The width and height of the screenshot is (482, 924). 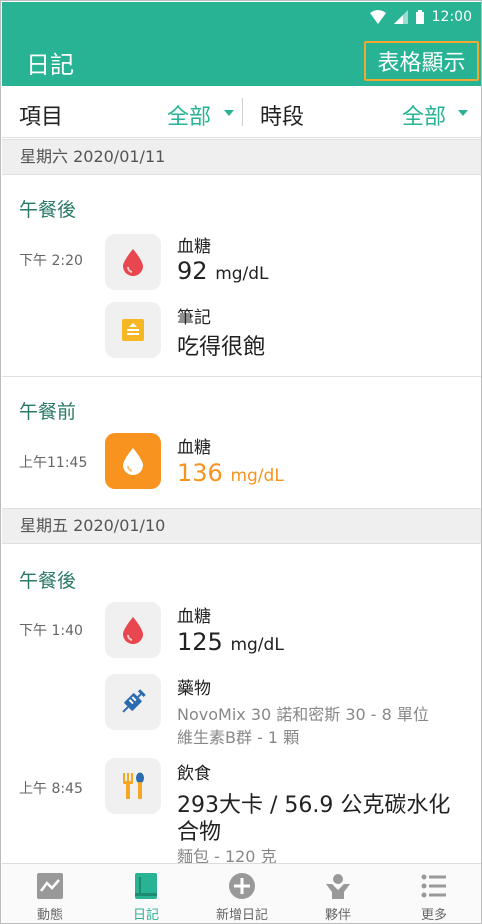 I want to click on medication-entry-icon, so click(x=133, y=702).